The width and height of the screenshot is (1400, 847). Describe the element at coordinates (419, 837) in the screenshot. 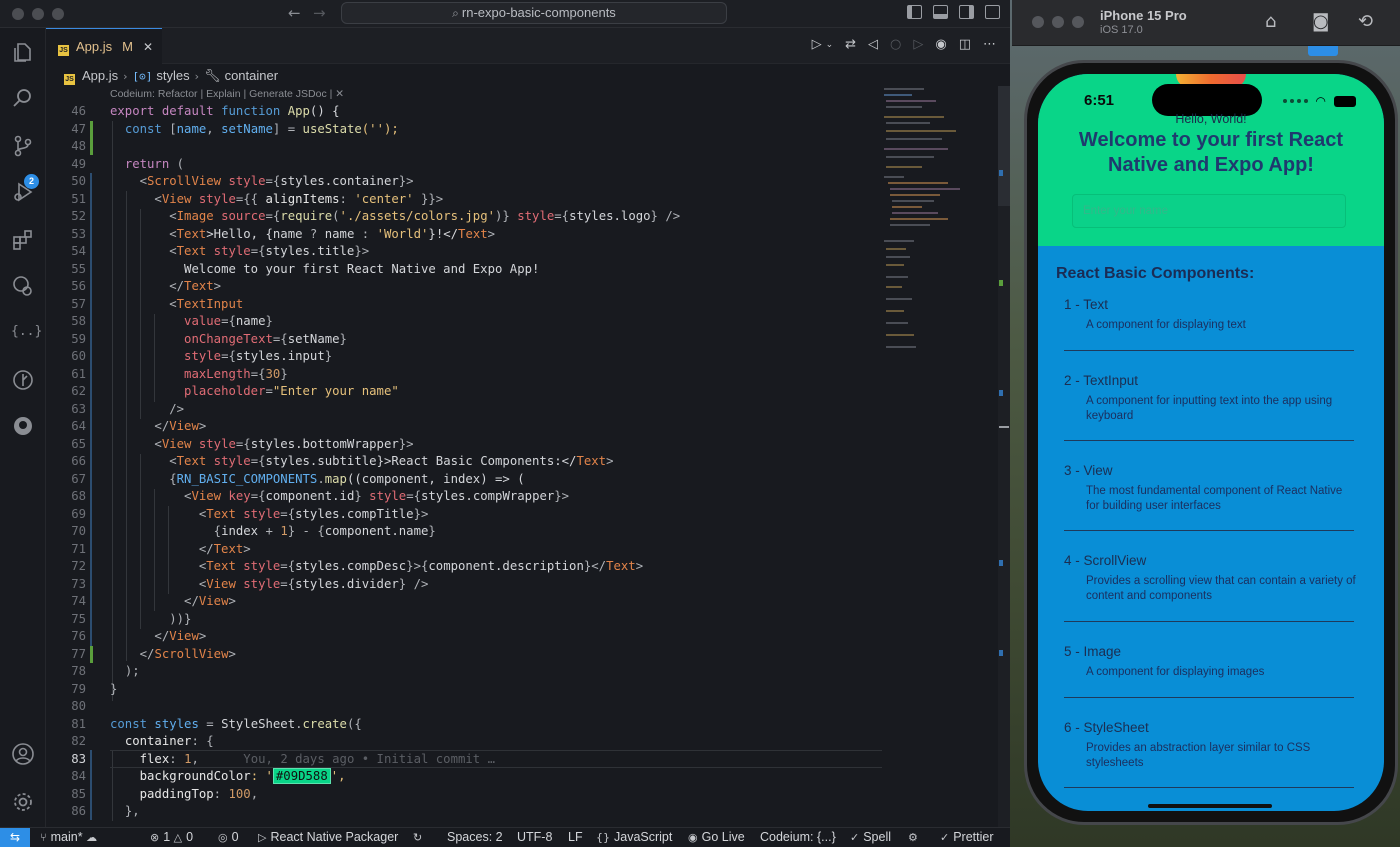

I see `refresh-icon: ↻` at that location.